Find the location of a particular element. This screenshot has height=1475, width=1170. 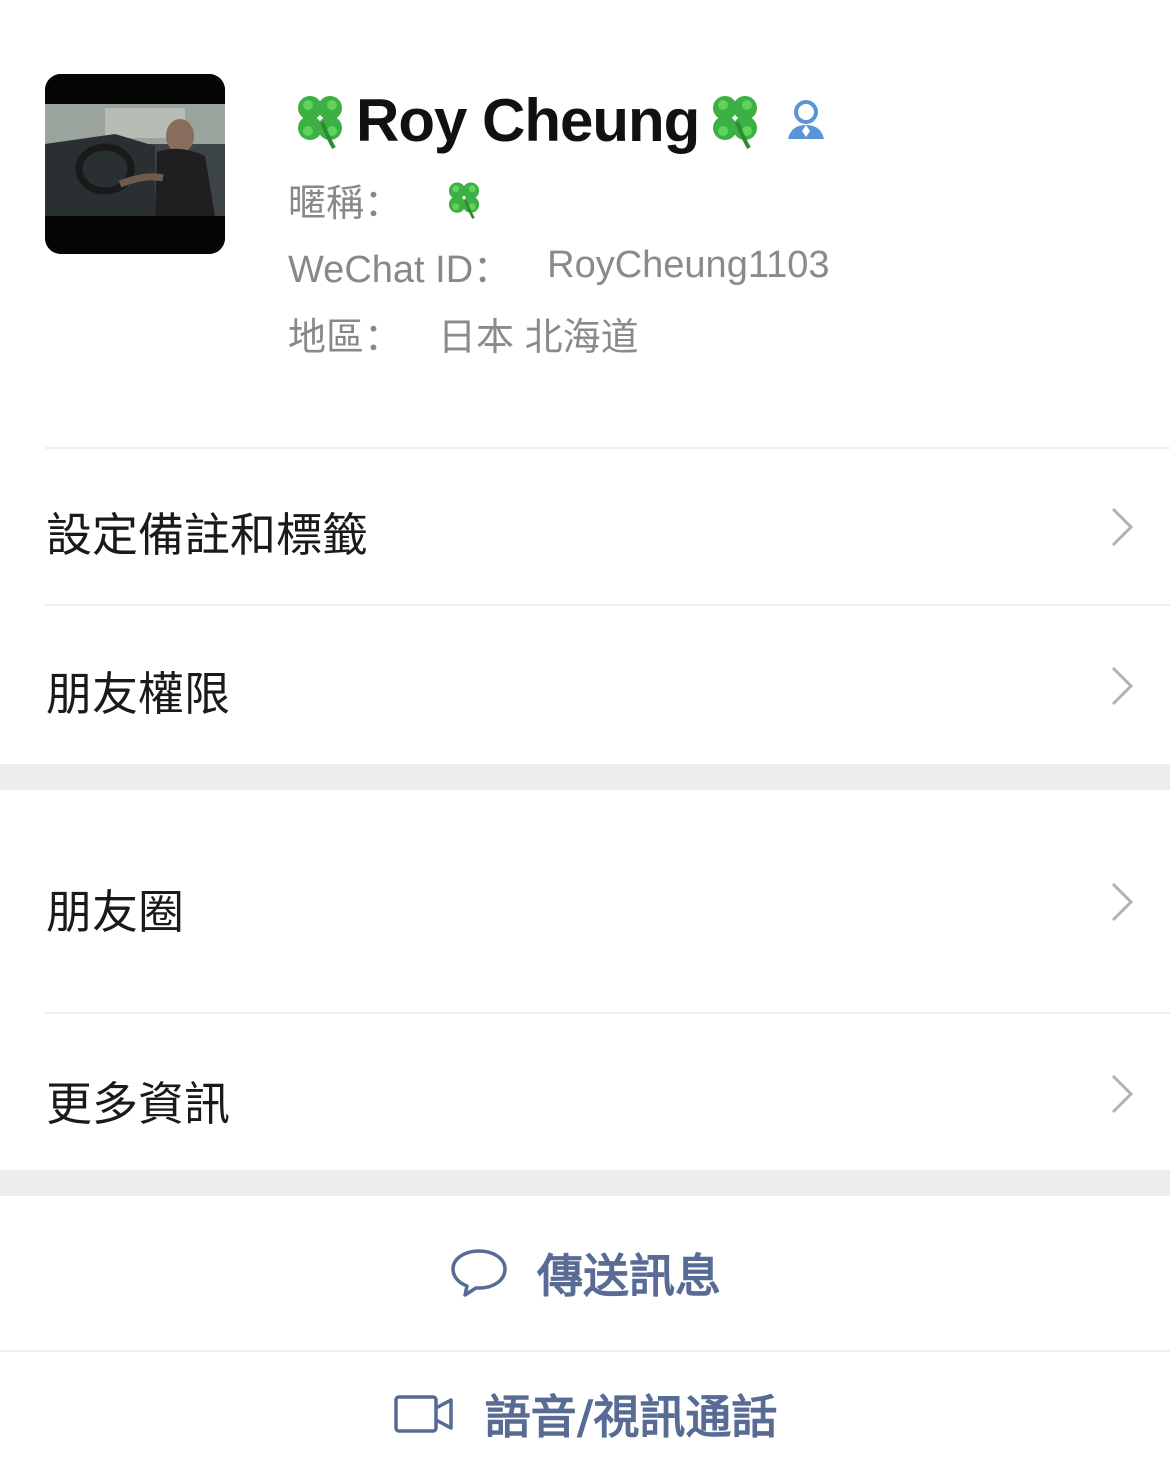

name-row: Roy Cheung is located at coordinates (558, 120).